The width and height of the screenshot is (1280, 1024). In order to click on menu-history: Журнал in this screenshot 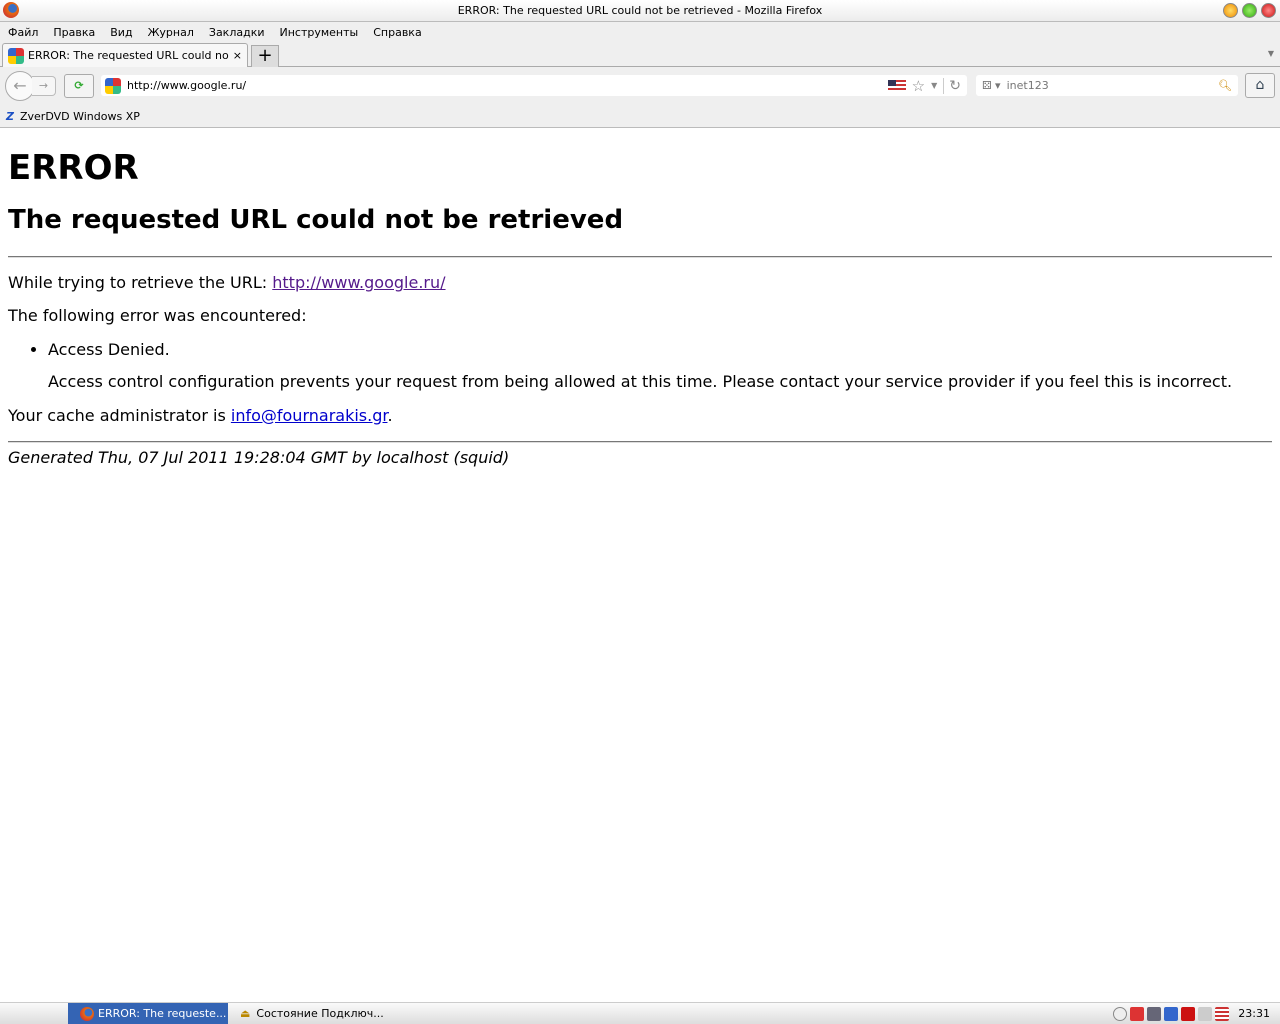, I will do `click(171, 32)`.